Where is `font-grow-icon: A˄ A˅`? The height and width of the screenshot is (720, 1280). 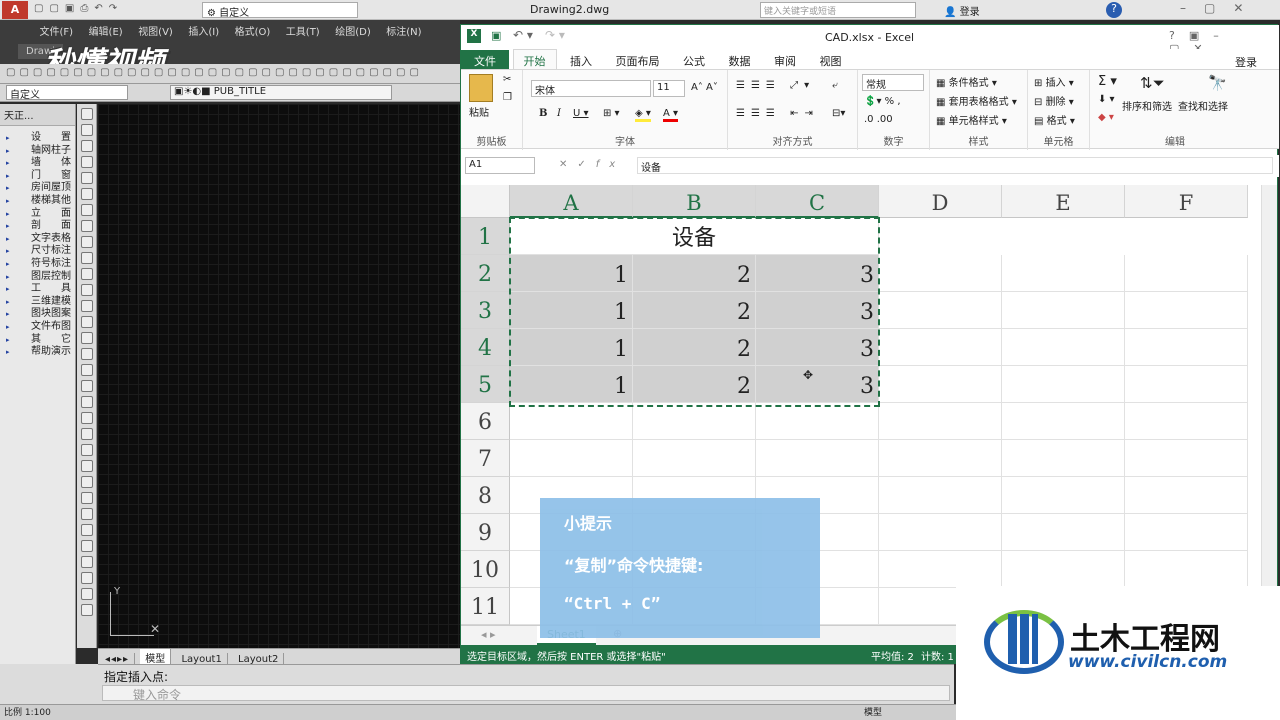 font-grow-icon: A˄ A˅ is located at coordinates (704, 87).